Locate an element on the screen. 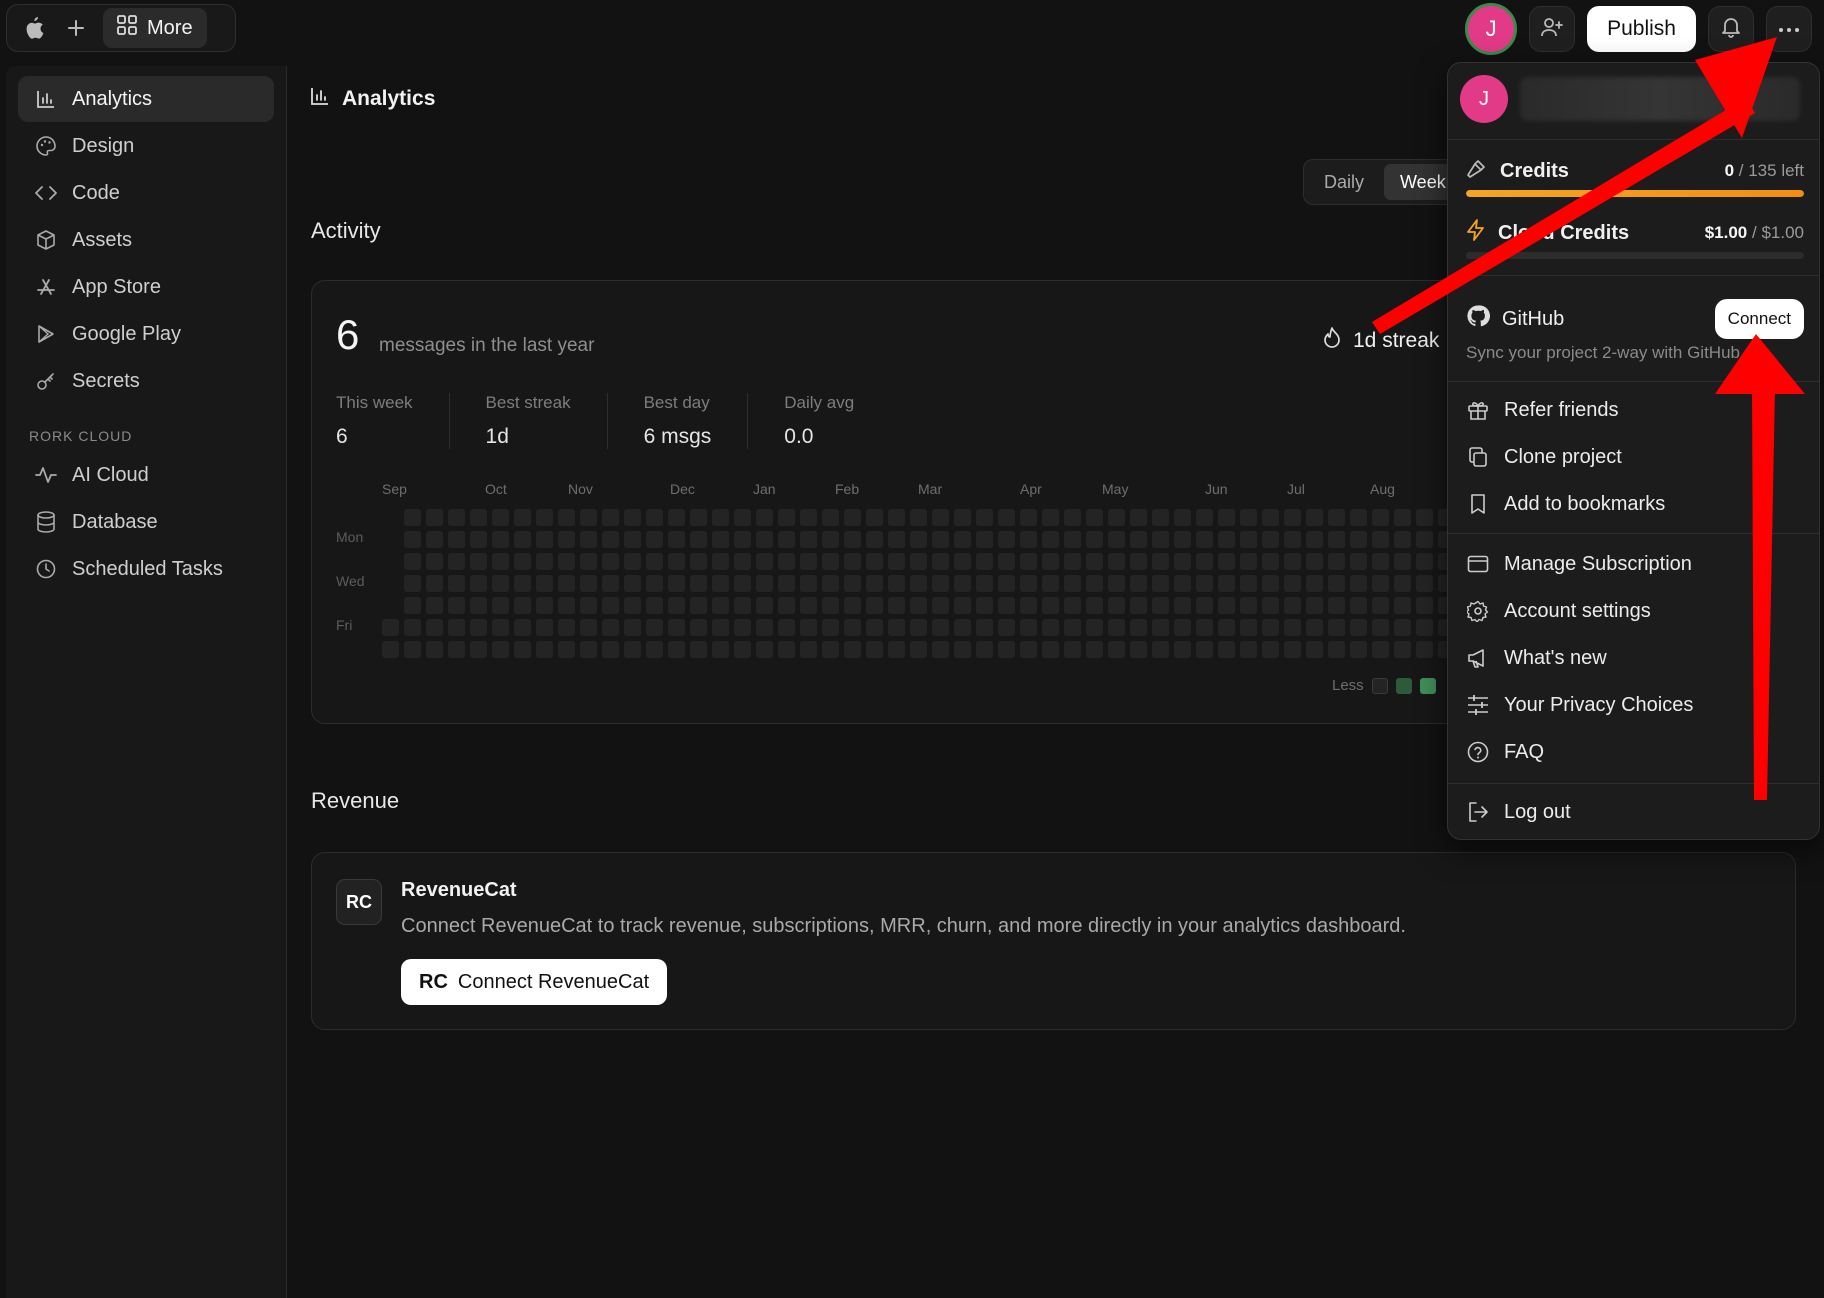  sidebar-item-database: Database is located at coordinates (146, 522).